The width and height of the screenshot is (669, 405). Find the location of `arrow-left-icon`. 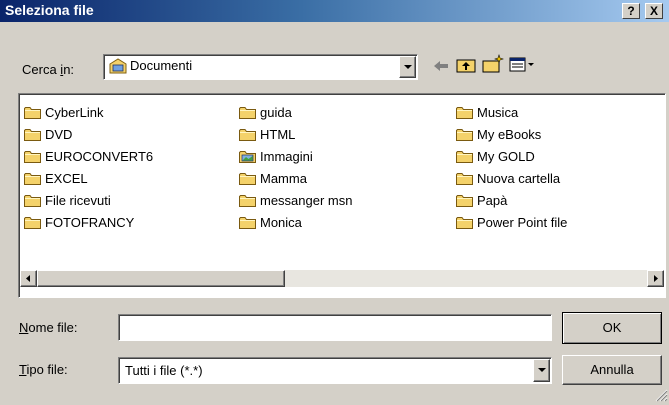

arrow-left-icon is located at coordinates (28, 278).